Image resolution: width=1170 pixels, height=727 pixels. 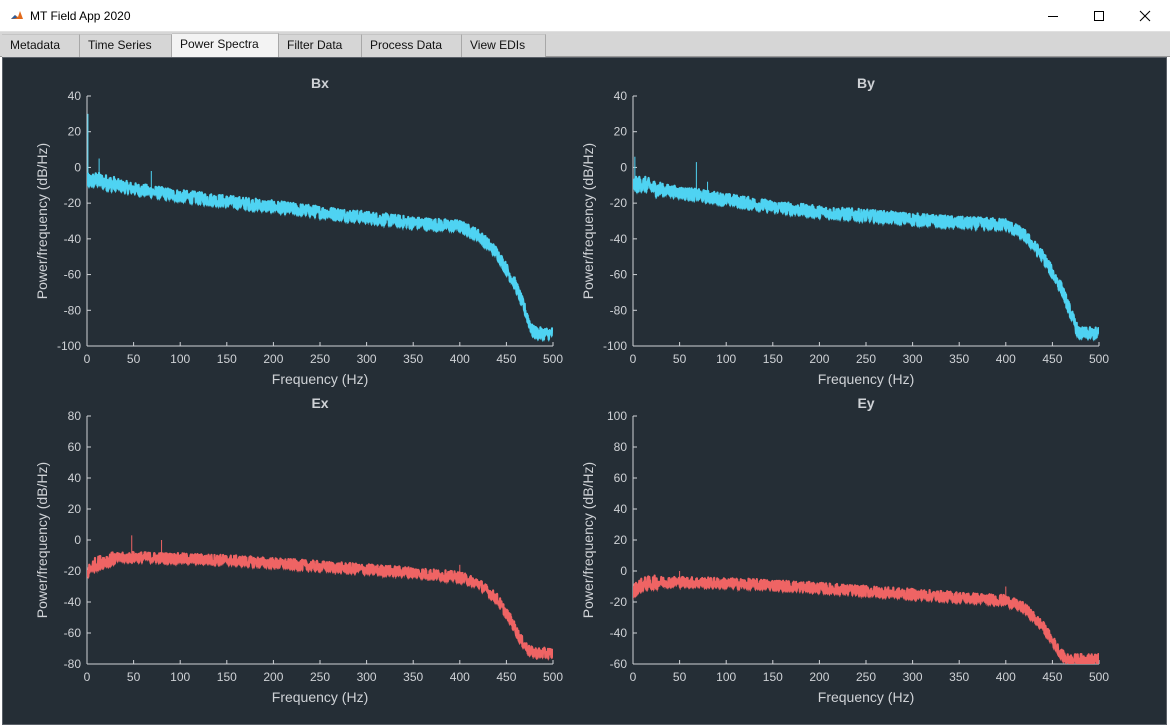 What do you see at coordinates (617, 416) in the screenshot?
I see `y-tick-label: 100` at bounding box center [617, 416].